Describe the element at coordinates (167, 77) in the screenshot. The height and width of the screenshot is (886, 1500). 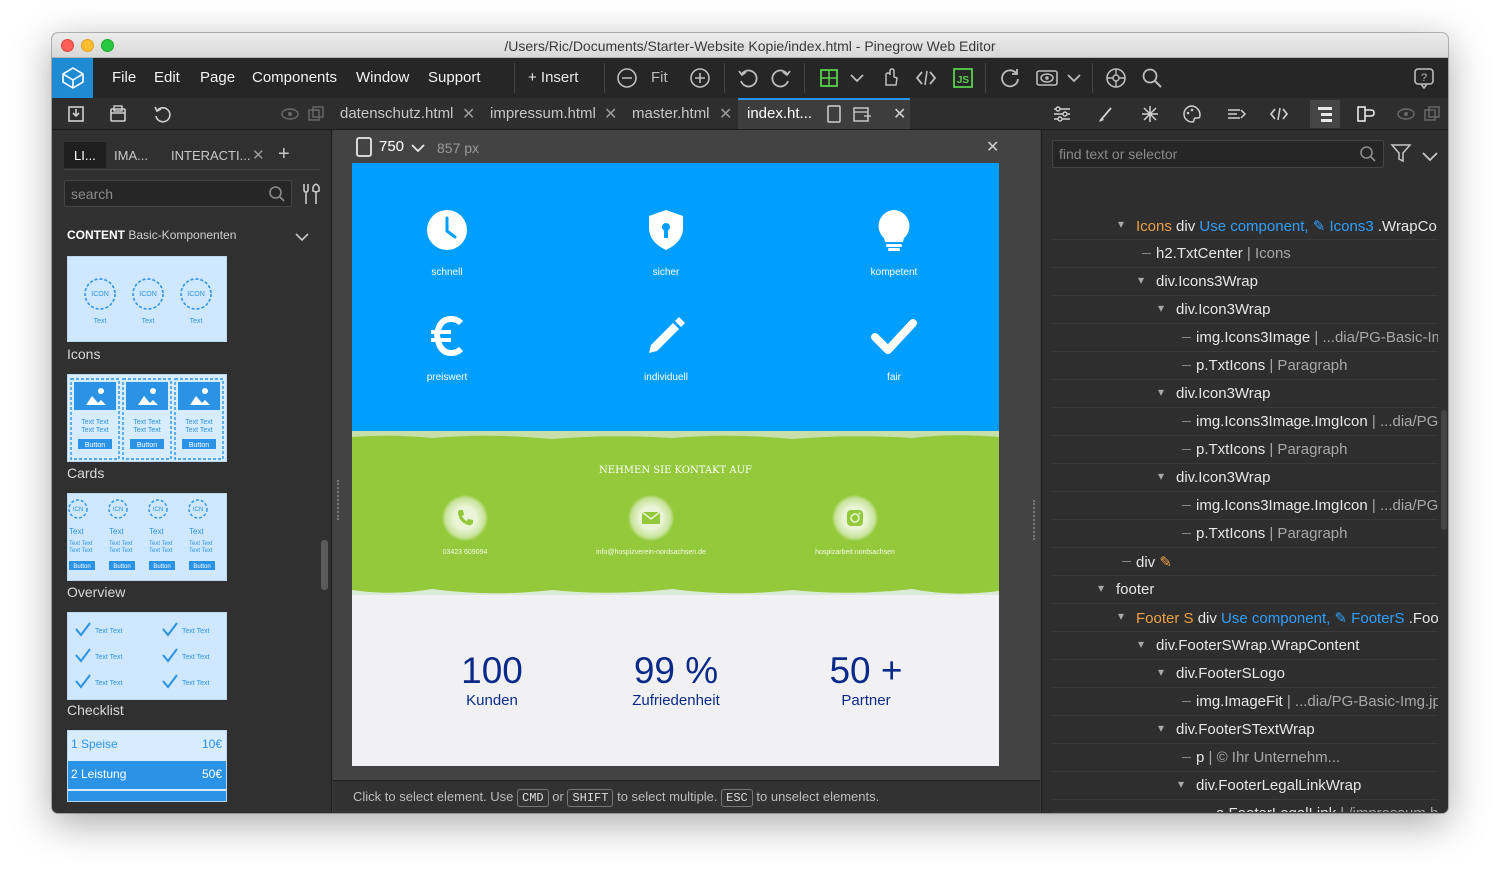
I see `menu-edit: Edit` at that location.